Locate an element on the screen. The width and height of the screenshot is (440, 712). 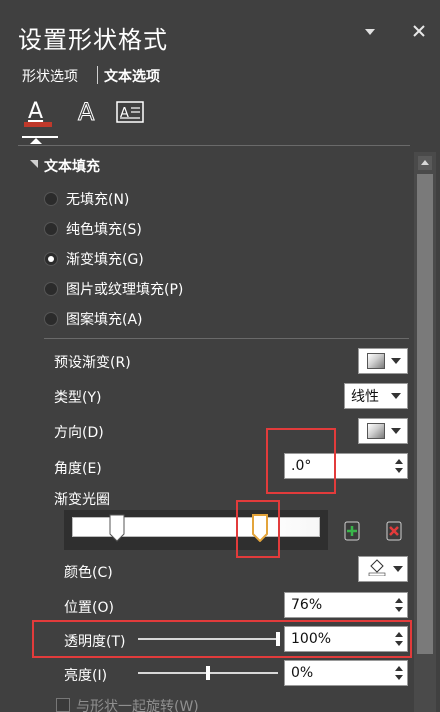
text-effects-icon: A is located at coordinates (87, 113).